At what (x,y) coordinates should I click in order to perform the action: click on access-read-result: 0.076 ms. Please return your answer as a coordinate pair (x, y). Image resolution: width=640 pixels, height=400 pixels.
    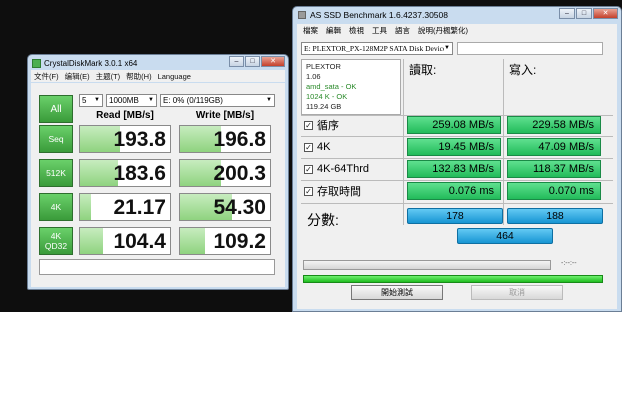
    Looking at the image, I should click on (454, 191).